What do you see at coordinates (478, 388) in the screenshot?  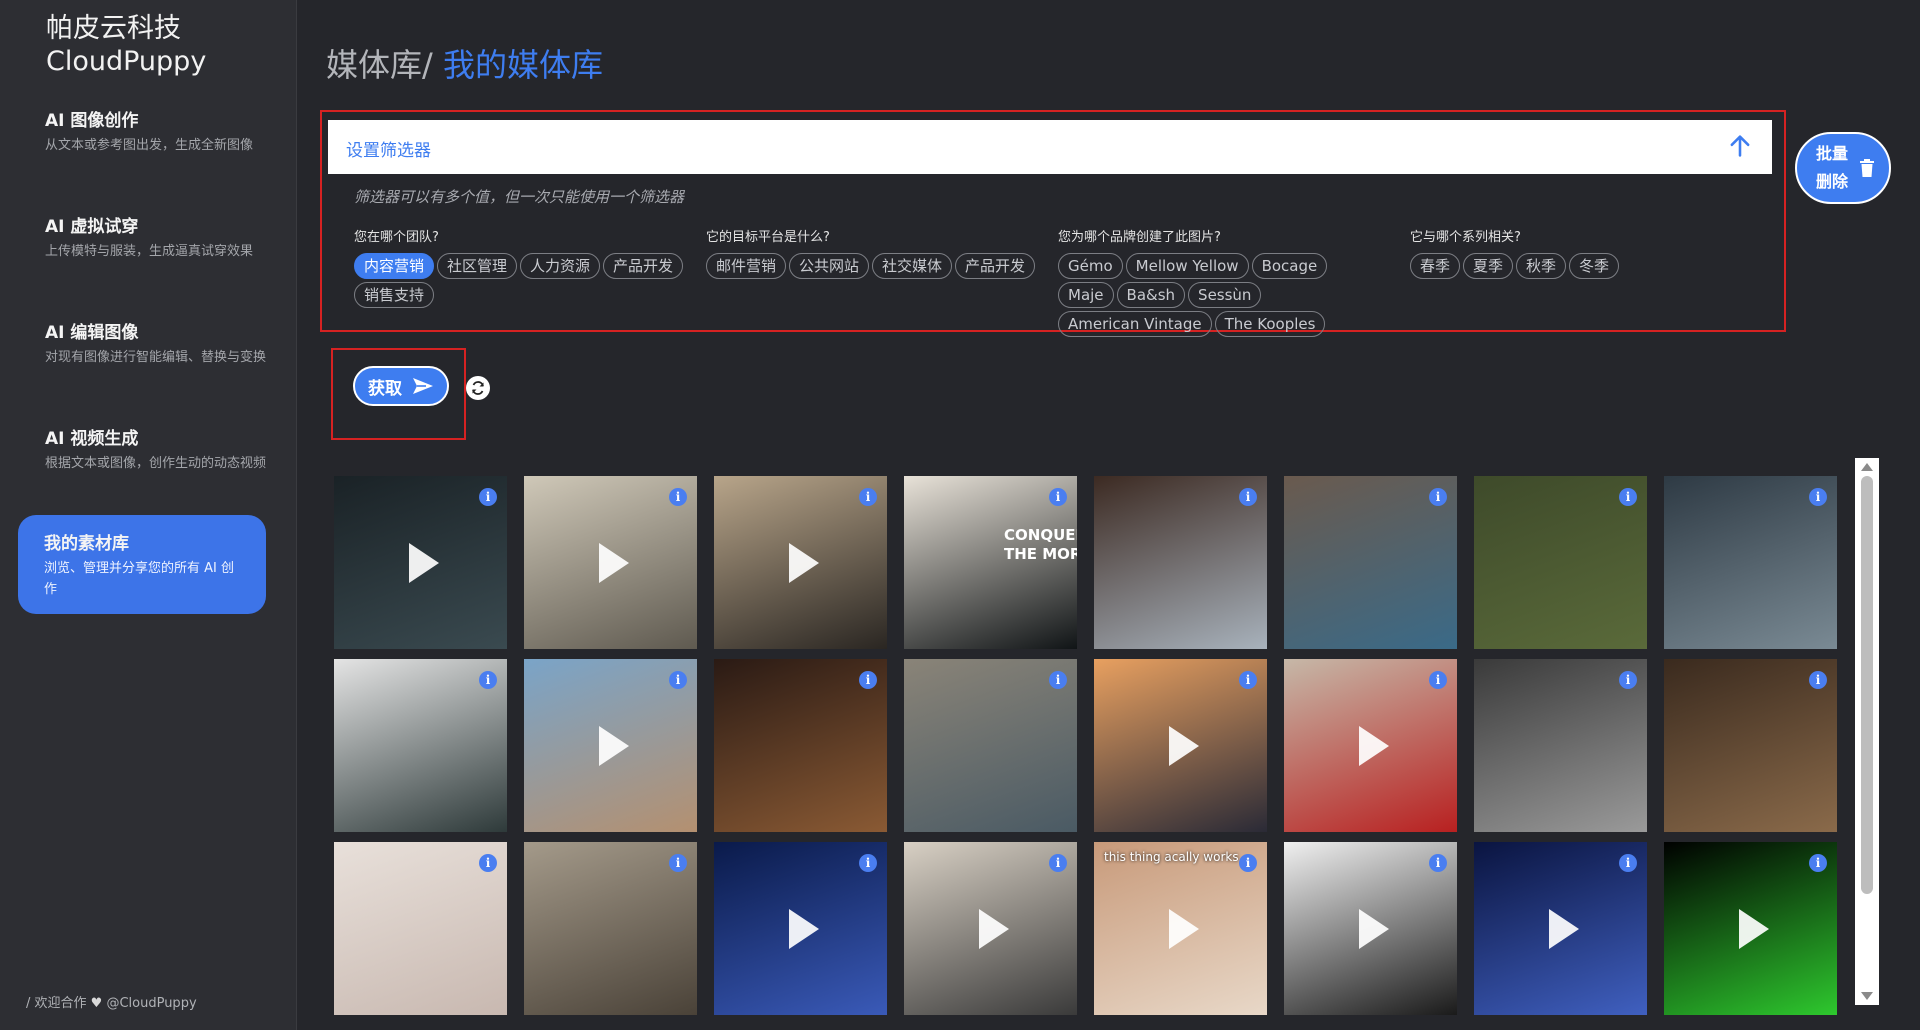 I see `refresh-button` at bounding box center [478, 388].